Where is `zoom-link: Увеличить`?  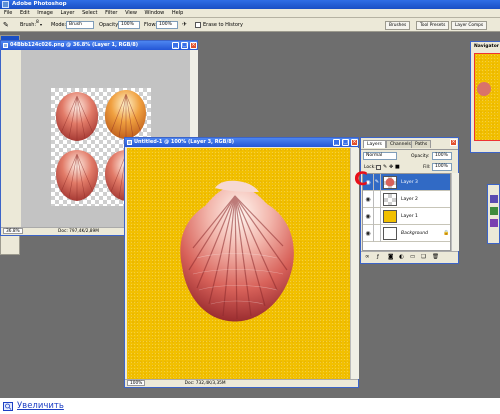 zoom-link: Увеличить is located at coordinates (40, 406).